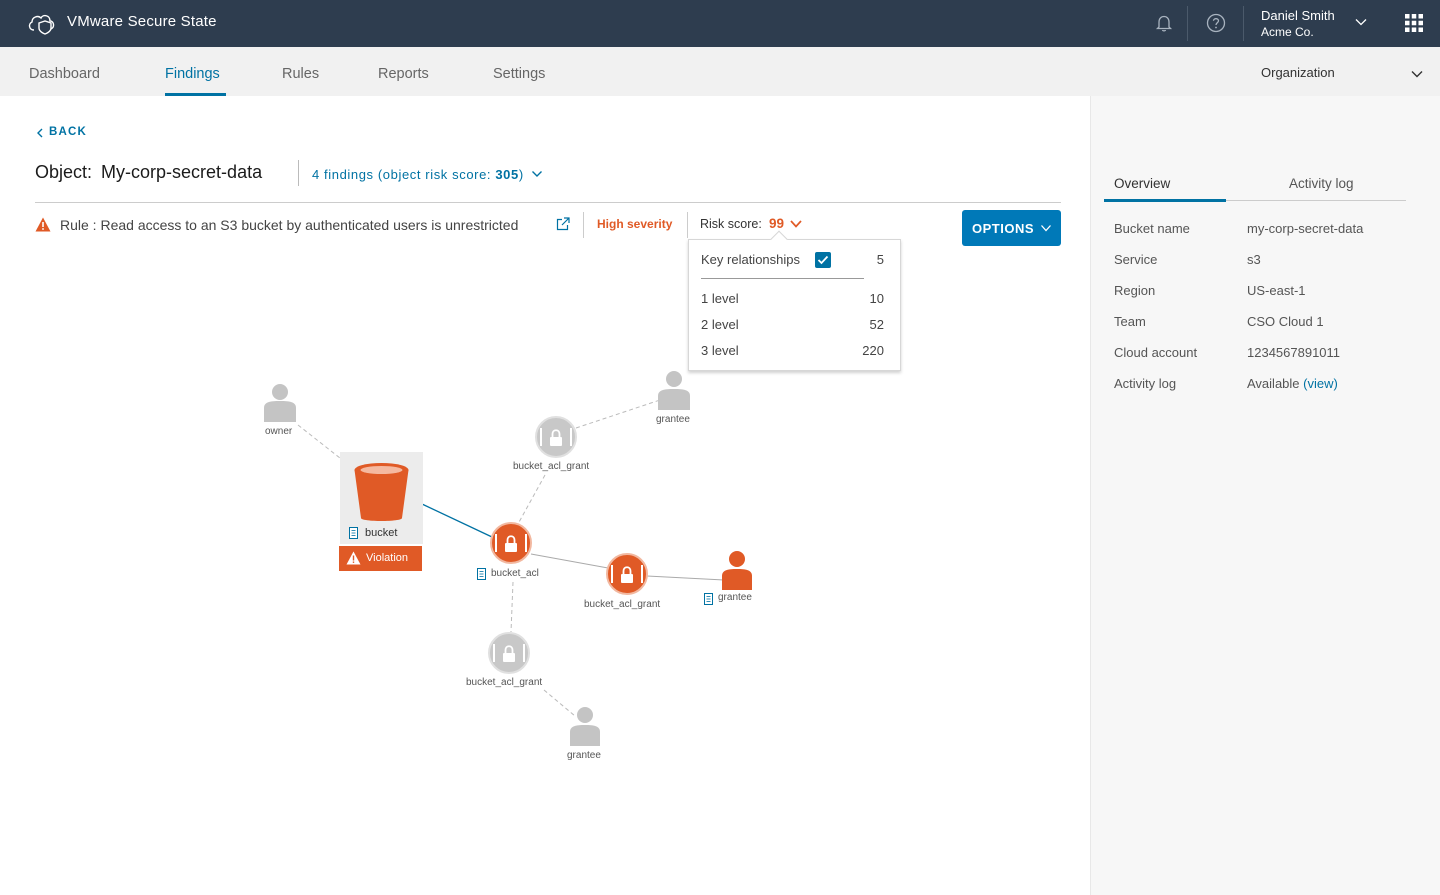 The image size is (1440, 895). Describe the element at coordinates (1130, 321) in the screenshot. I see `prop-label: Team` at that location.